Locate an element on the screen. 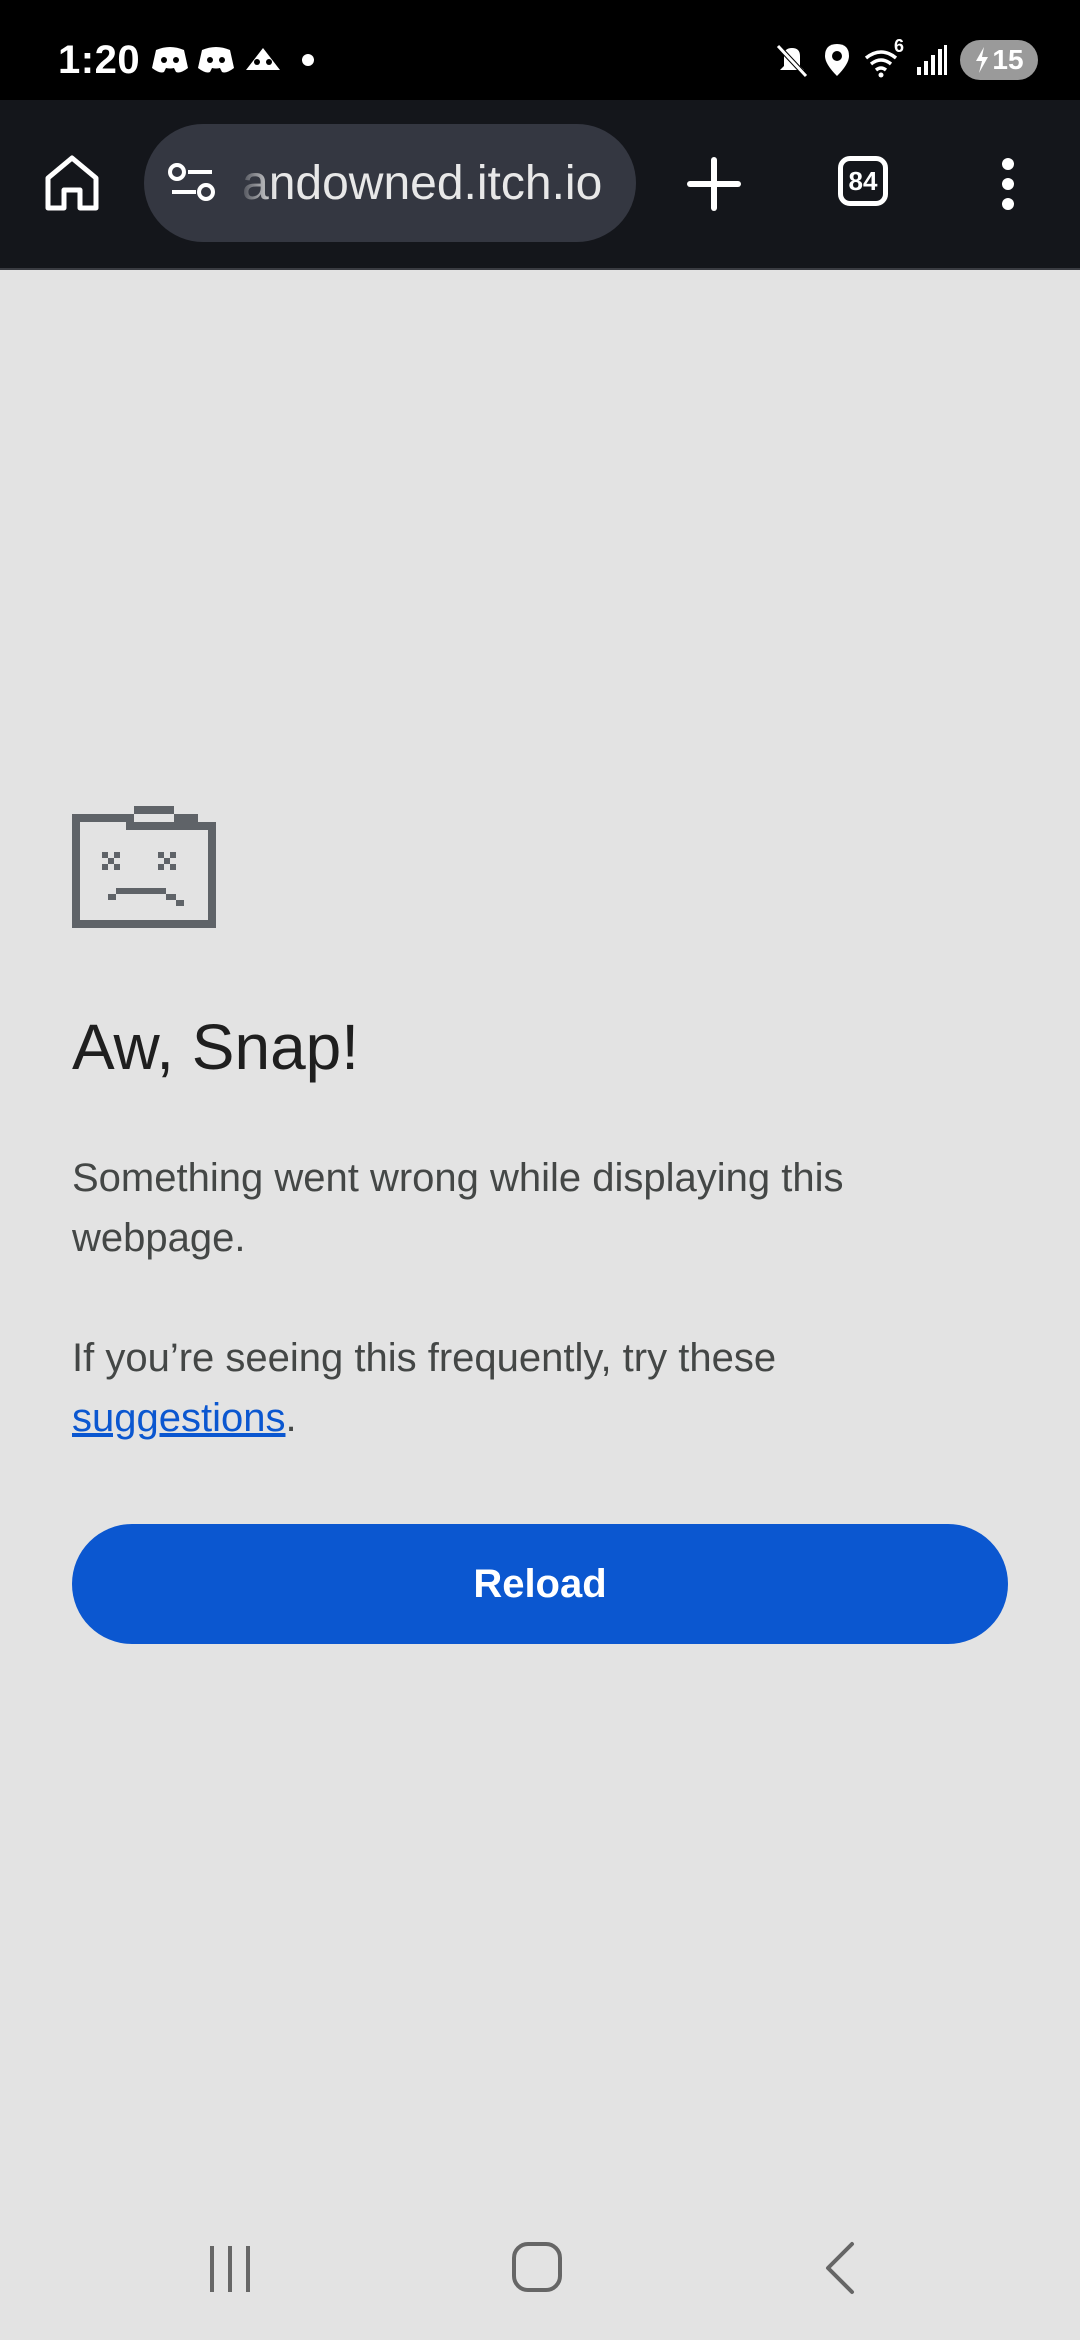 This screenshot has width=1080, height=2340. tab-switcher-button: 84 is located at coordinates (863, 181).